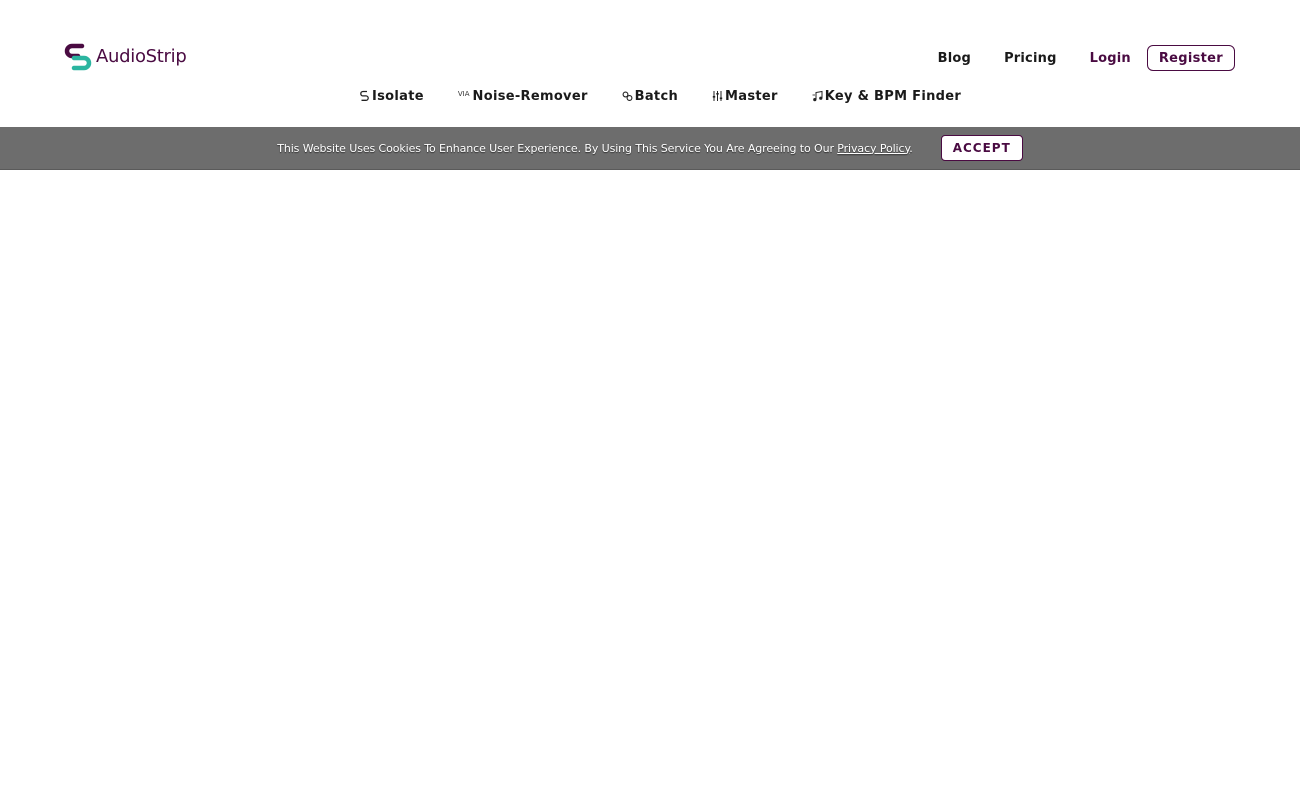  I want to click on equalizer-icon, so click(717, 96).